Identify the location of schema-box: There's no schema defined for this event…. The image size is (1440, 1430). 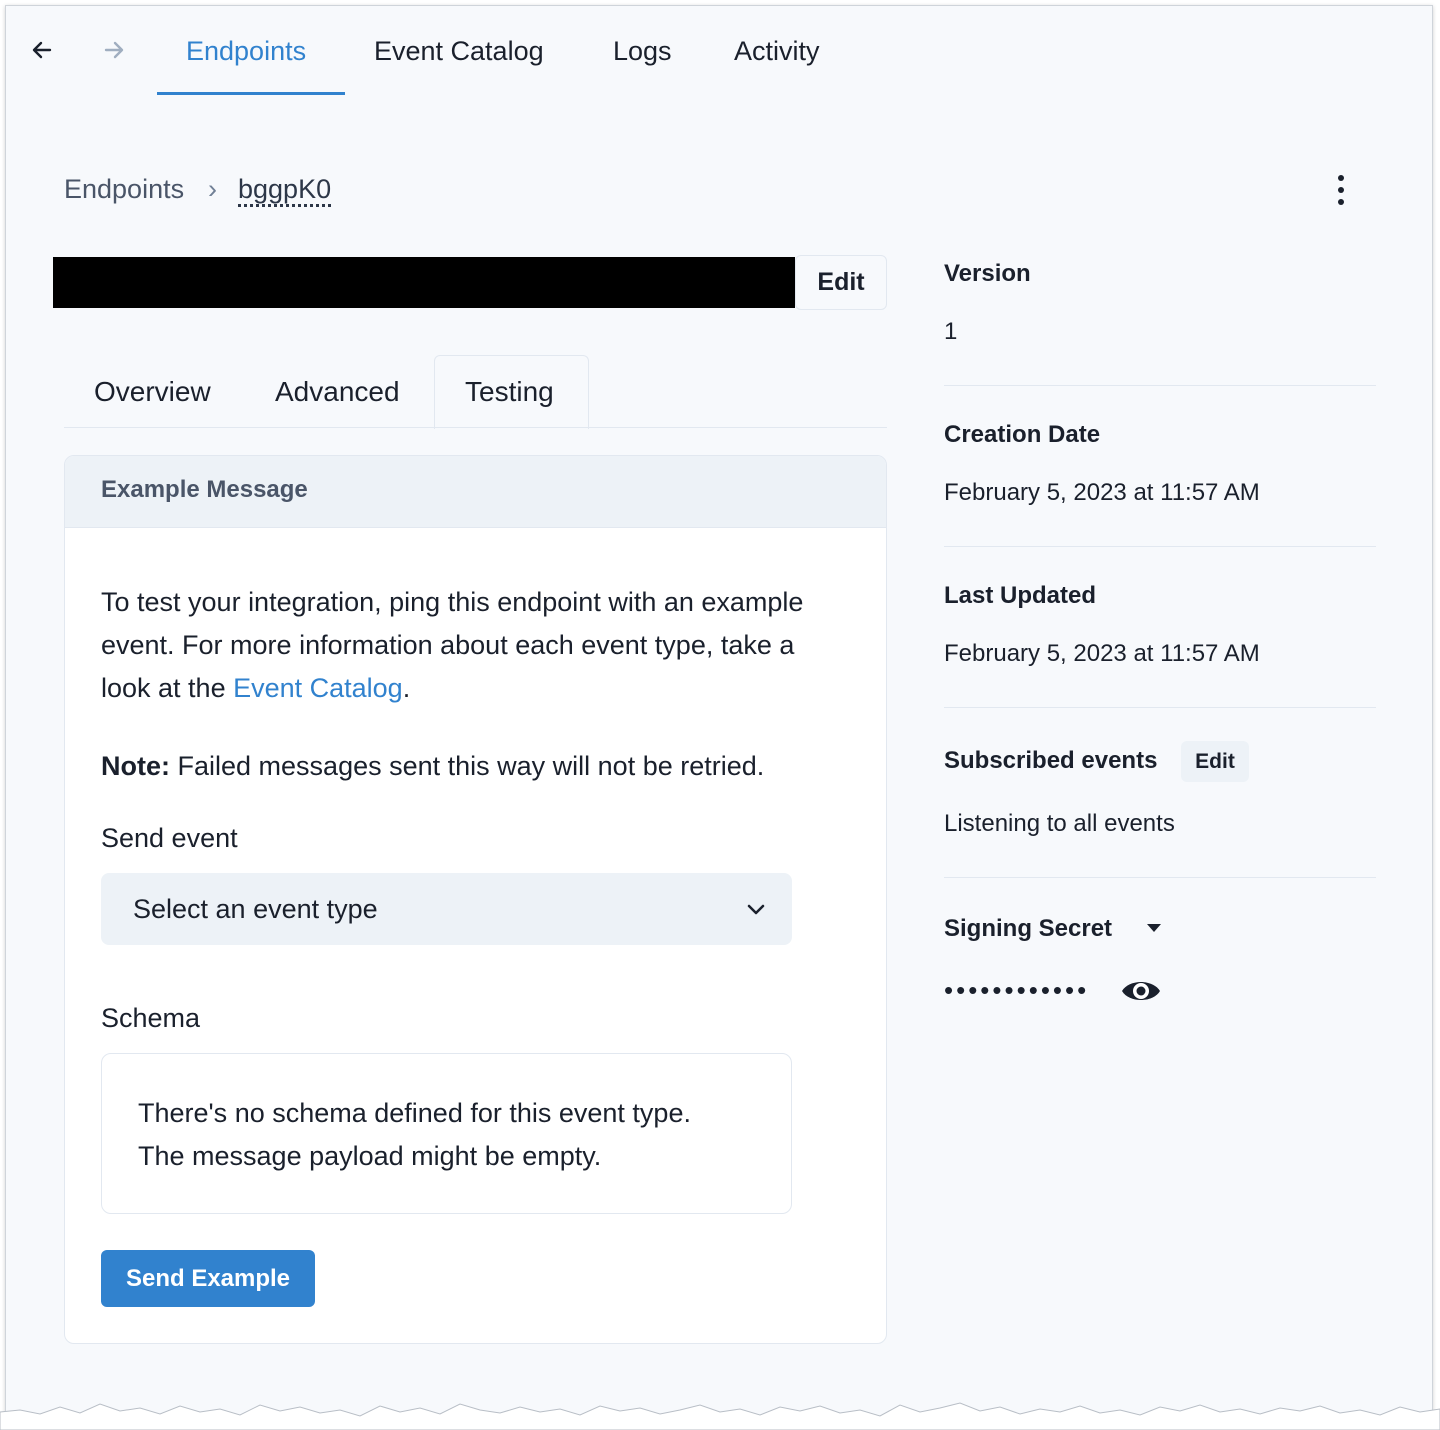
(446, 1133).